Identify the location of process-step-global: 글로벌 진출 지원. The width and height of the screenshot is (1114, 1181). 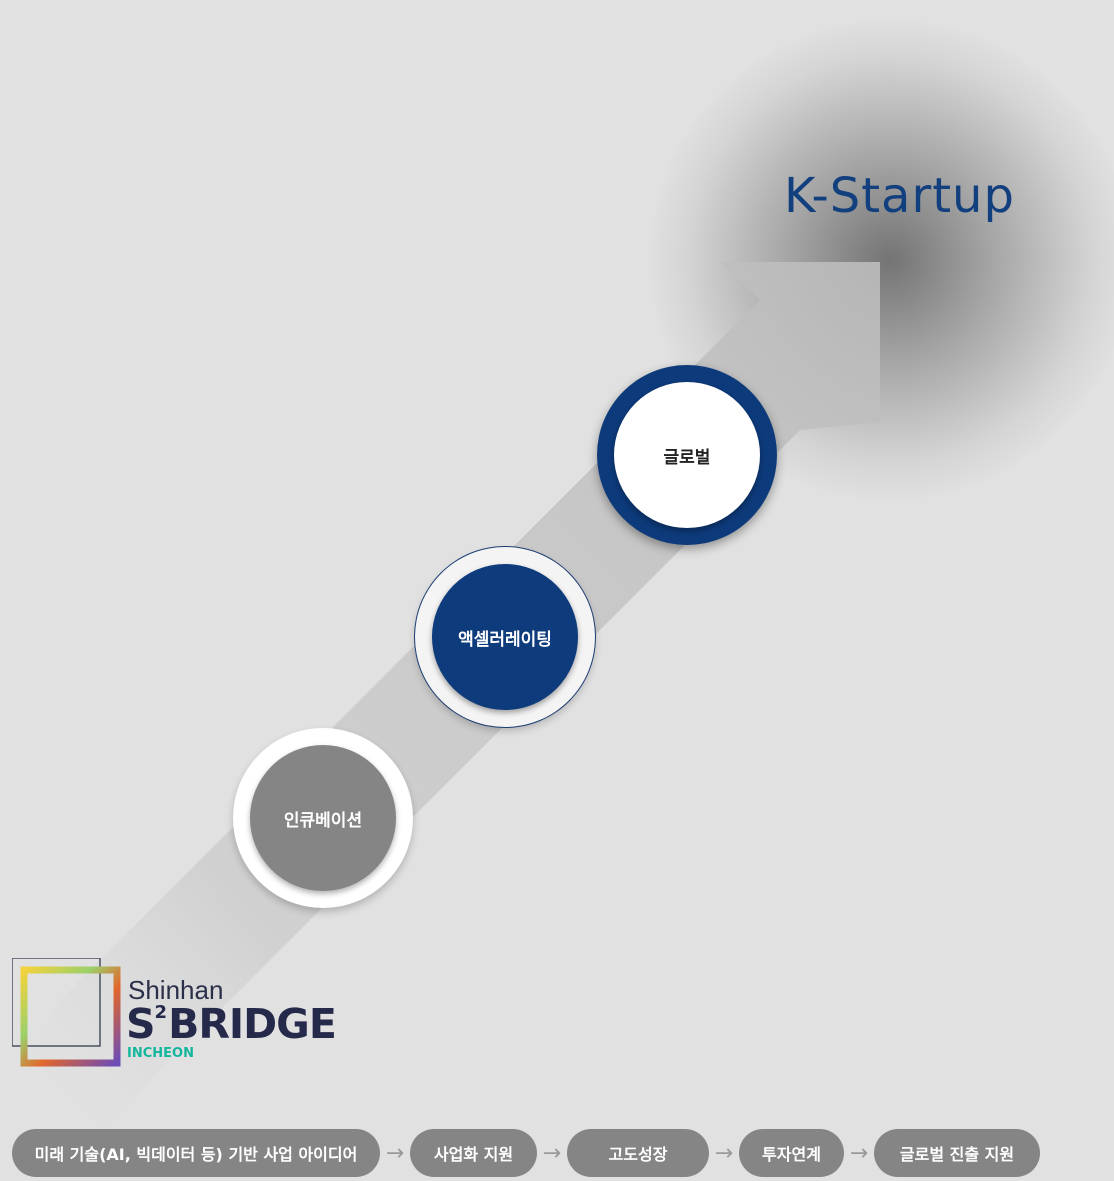
(957, 1153).